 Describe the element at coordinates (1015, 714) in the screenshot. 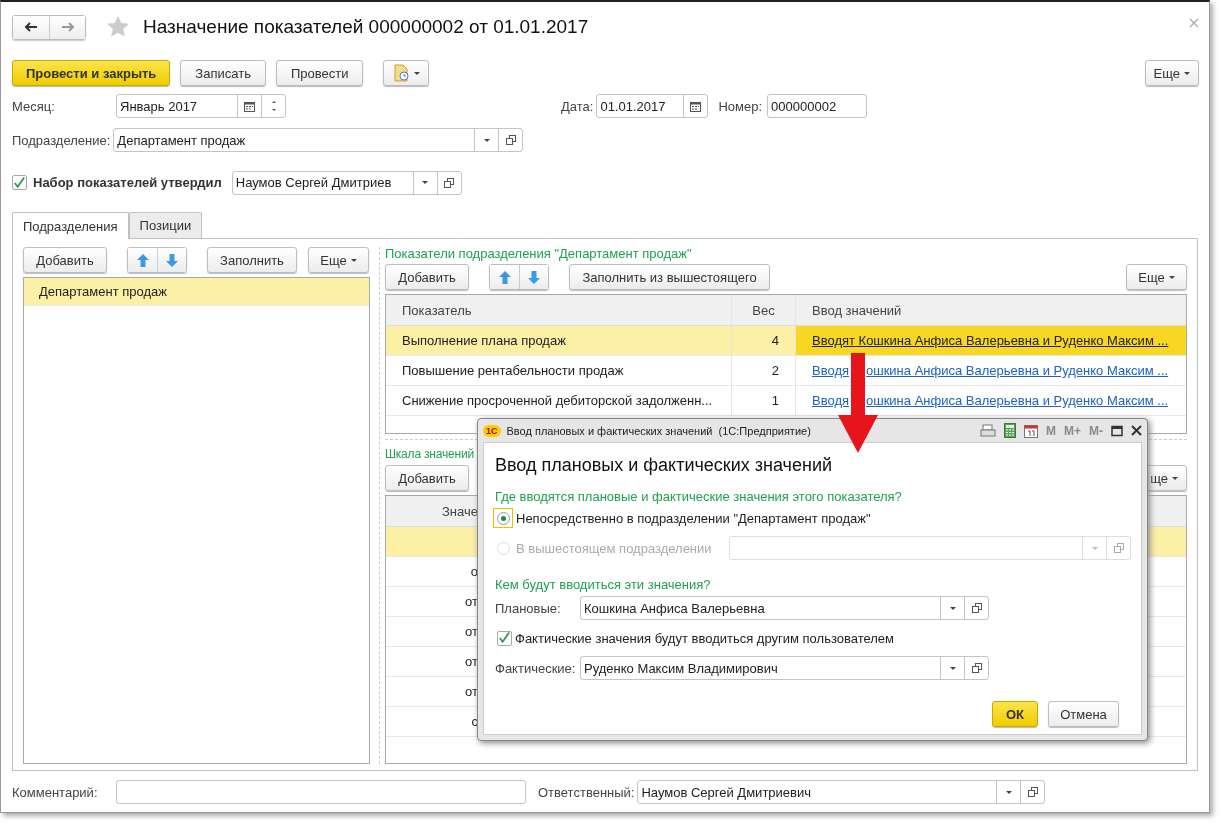

I see `ok-button: ОК` at that location.